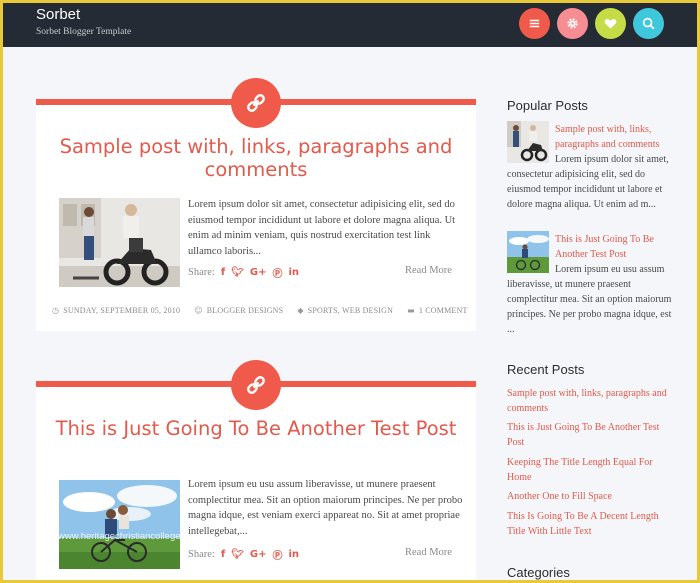 This screenshot has width=700, height=583. Describe the element at coordinates (547, 105) in the screenshot. I see `popular-posts-heading: Popular Posts` at that location.